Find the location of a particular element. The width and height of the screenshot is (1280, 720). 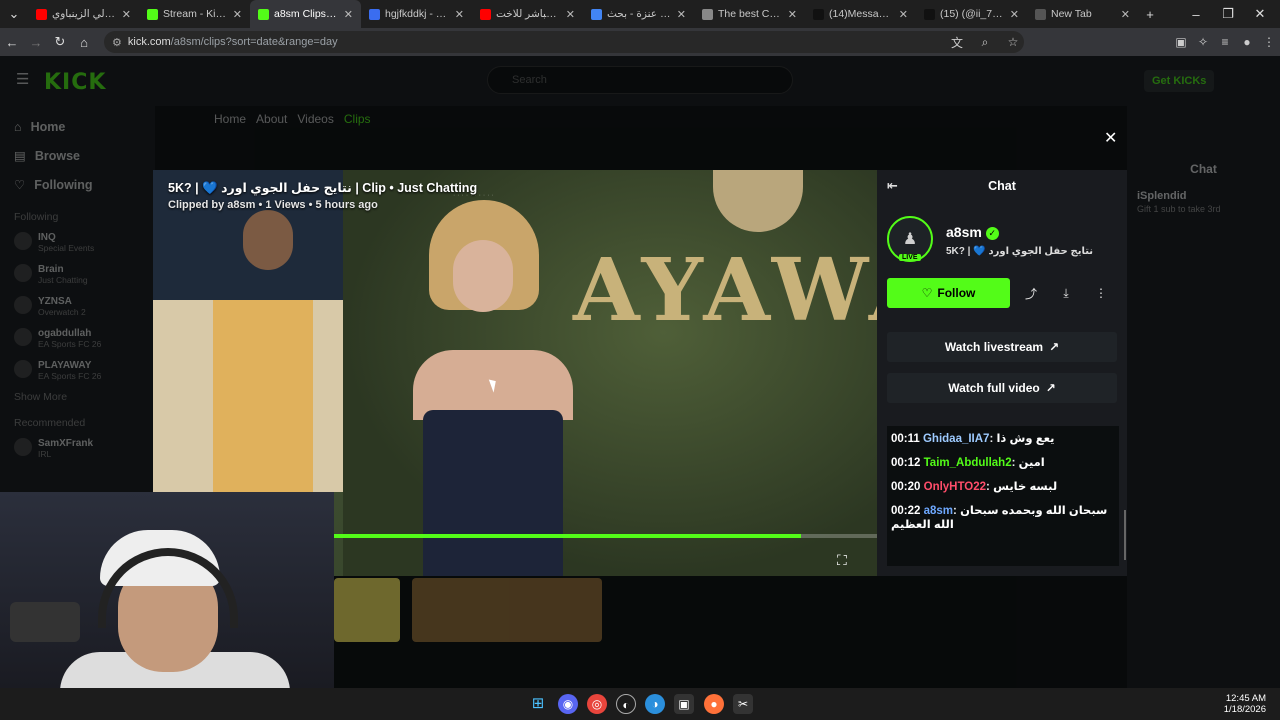

firefox-icon: ● is located at coordinates (714, 704).